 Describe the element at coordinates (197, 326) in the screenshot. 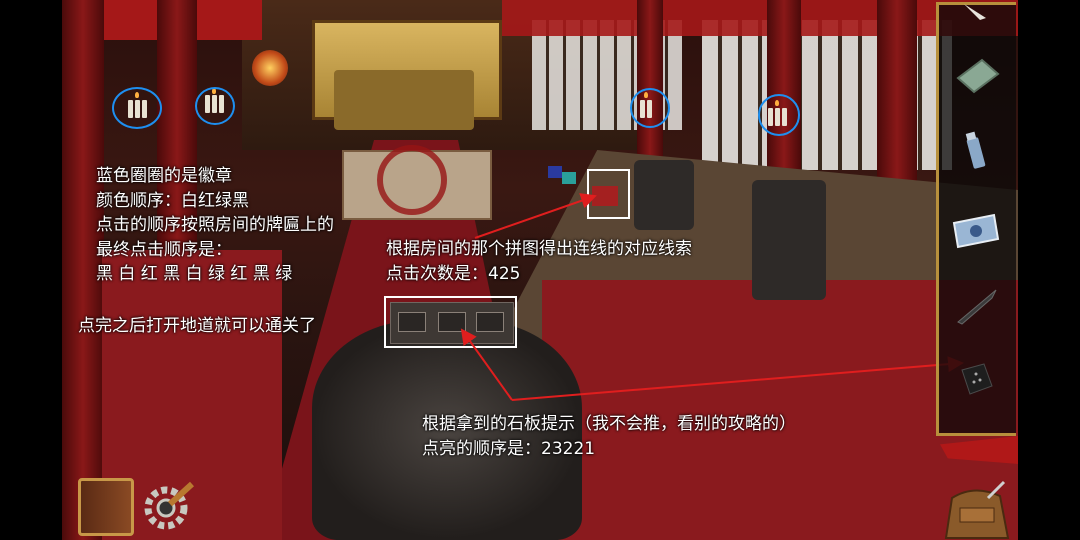

I see `exit-hint-note: 点完之后打开地道就可以通关了` at that location.